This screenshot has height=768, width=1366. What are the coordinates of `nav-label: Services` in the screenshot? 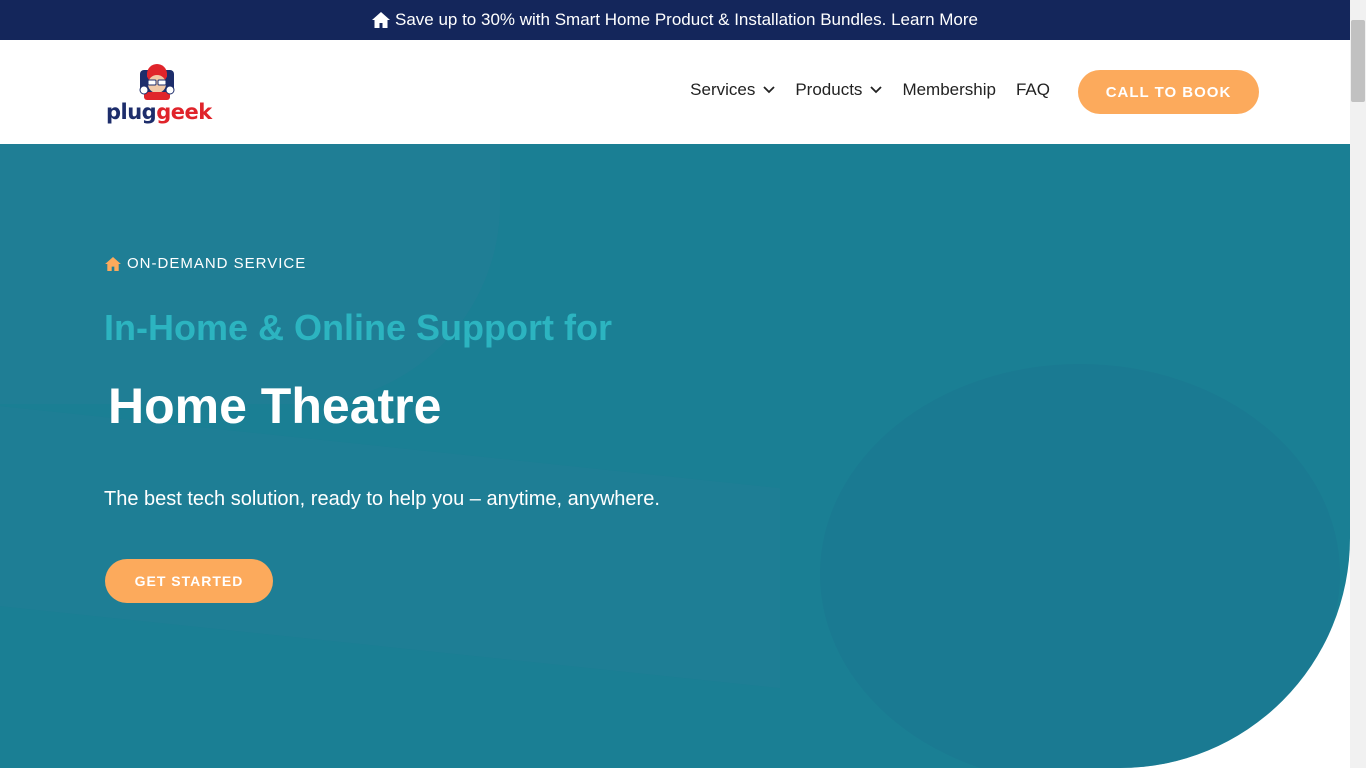 It's located at (723, 89).